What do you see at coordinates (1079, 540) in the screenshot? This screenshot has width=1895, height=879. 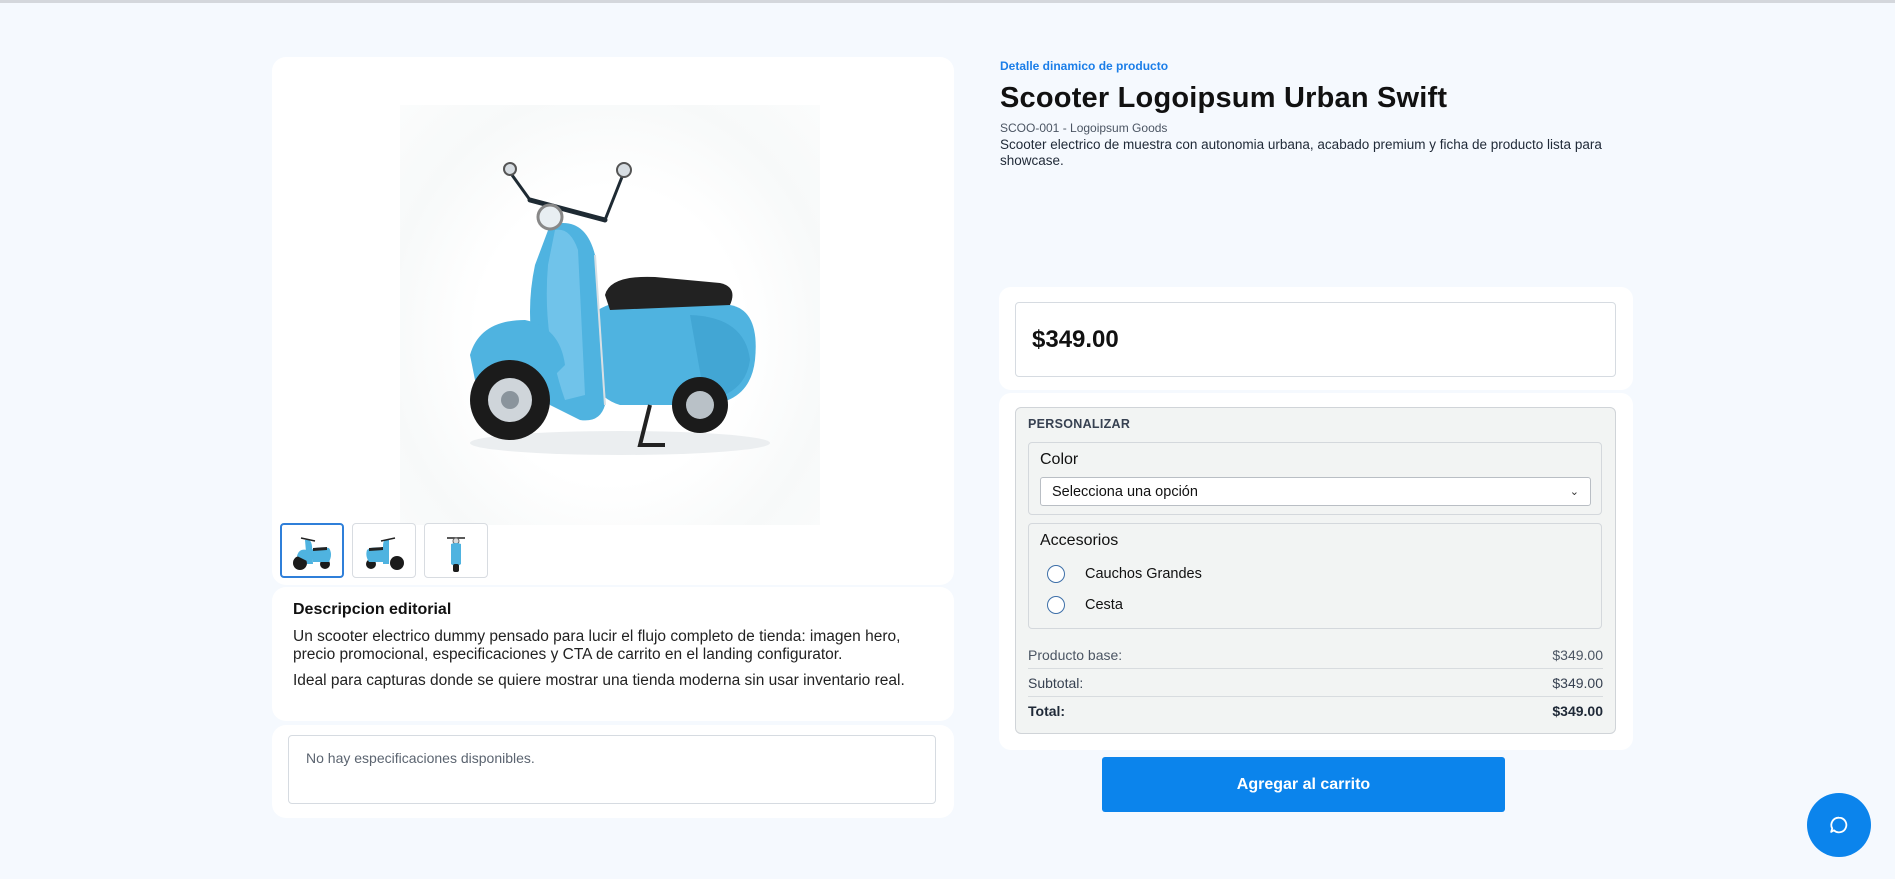 I see `accessories-title: Accesorios` at bounding box center [1079, 540].